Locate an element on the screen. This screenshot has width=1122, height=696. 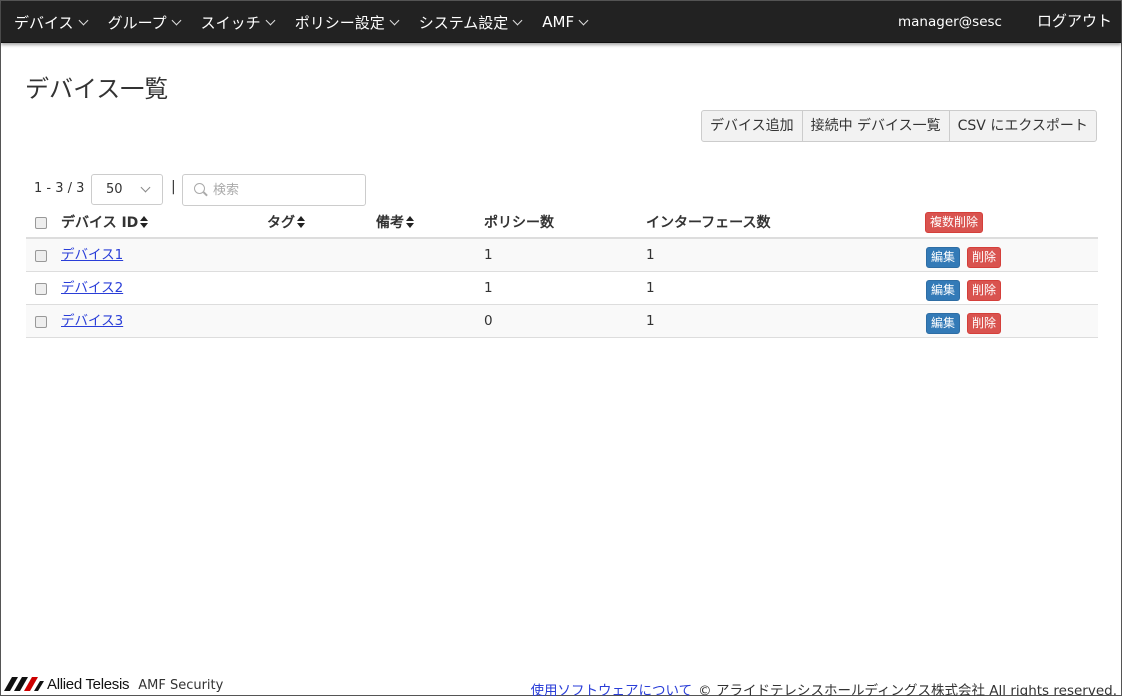
record-range: 1 - 3 / 3 is located at coordinates (59, 188).